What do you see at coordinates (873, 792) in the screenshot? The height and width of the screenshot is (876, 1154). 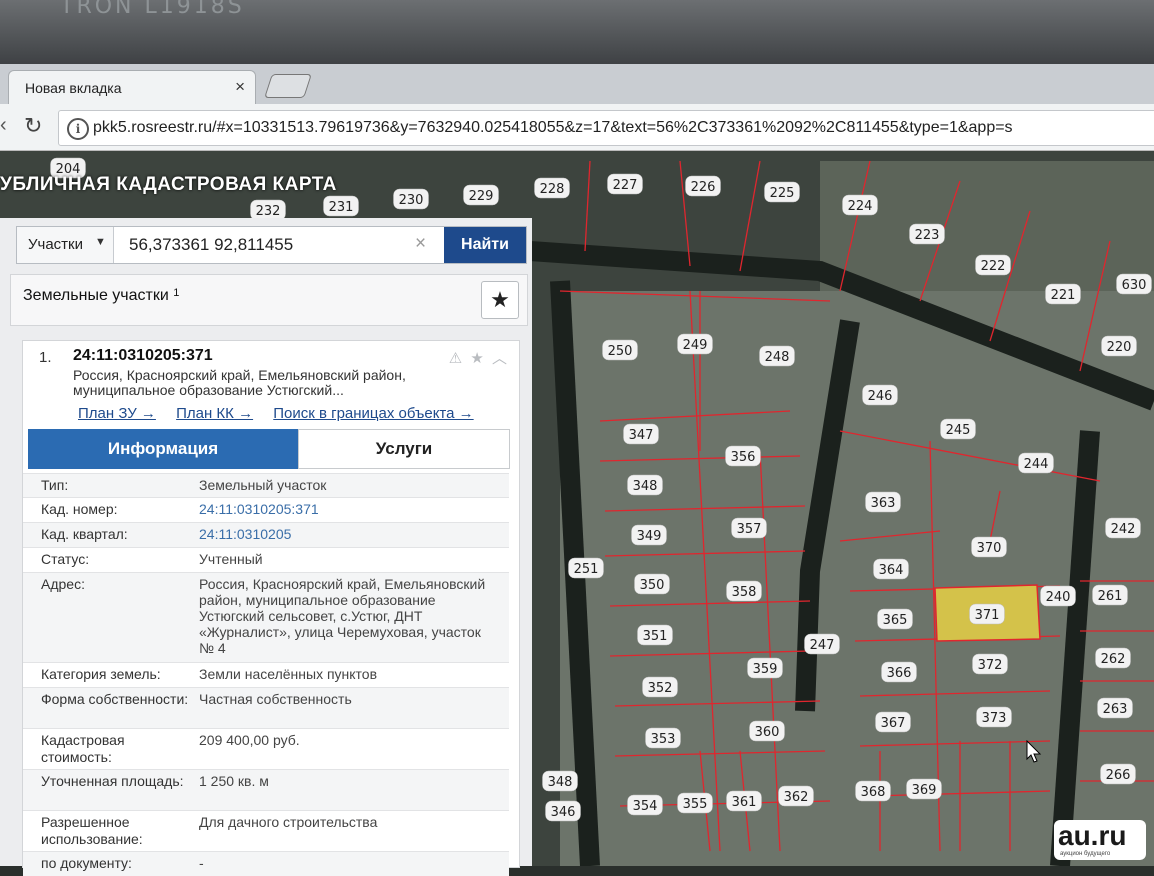 I see `parcel-label: 368` at bounding box center [873, 792].